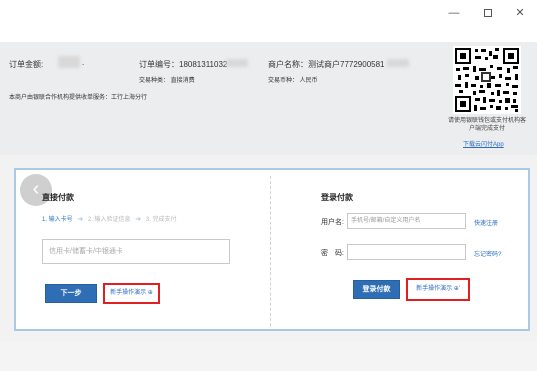 The width and height of the screenshot is (537, 371). What do you see at coordinates (520, 13) in the screenshot?
I see `close-button: ✕` at bounding box center [520, 13].